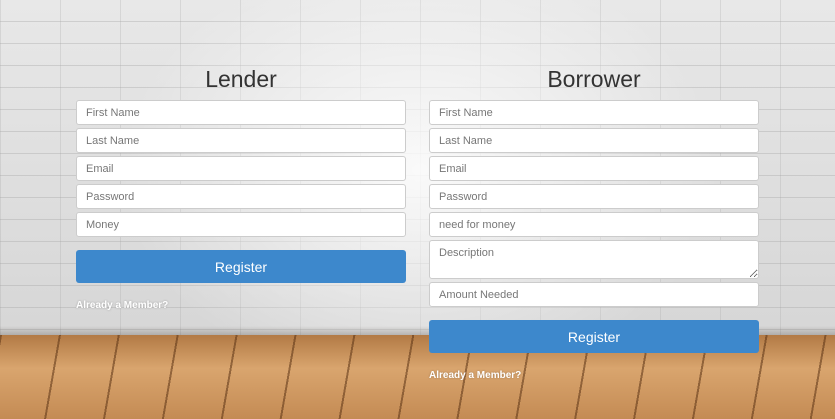  I want to click on borrower-email-input, so click(594, 168).